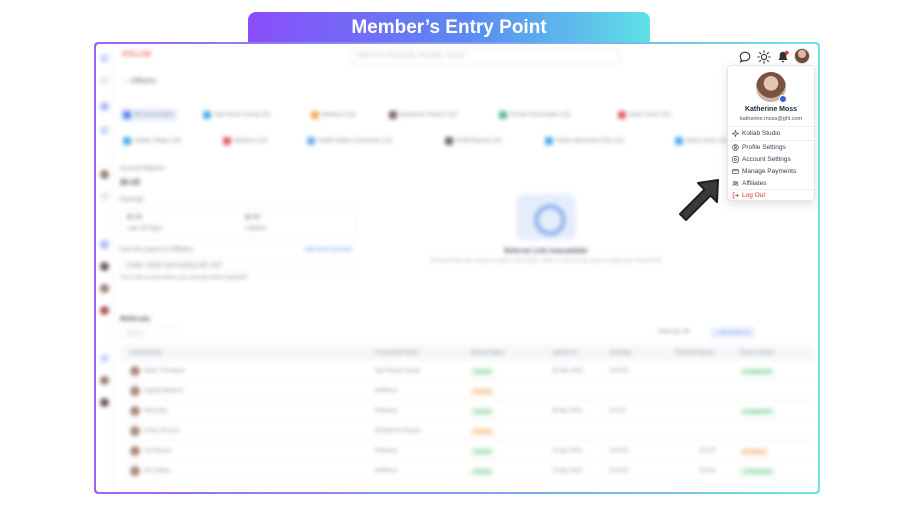 This screenshot has height=506, width=900. I want to click on app-logo: KOLLAB, so click(137, 54).